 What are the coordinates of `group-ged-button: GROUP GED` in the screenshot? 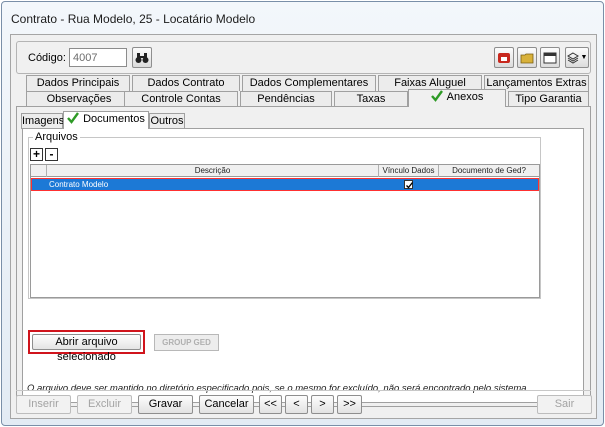 It's located at (186, 342).